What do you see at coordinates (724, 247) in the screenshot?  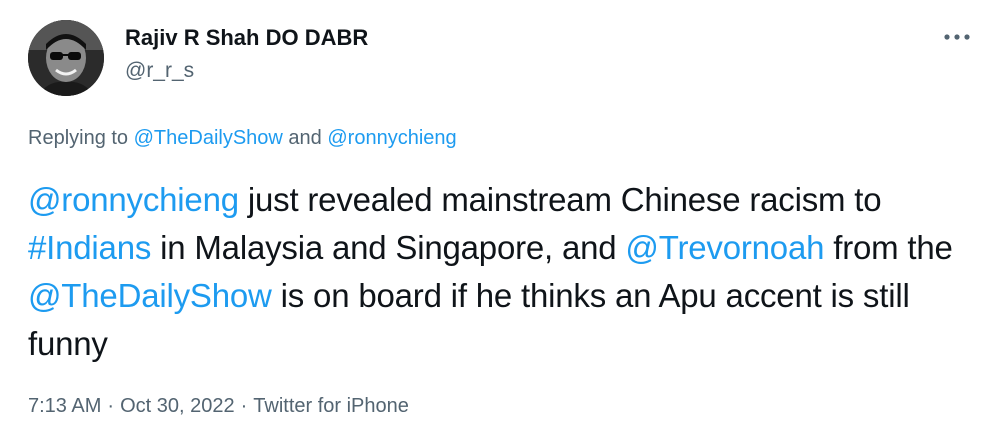 I see `mention-trevornoah: @Trevornoah` at bounding box center [724, 247].